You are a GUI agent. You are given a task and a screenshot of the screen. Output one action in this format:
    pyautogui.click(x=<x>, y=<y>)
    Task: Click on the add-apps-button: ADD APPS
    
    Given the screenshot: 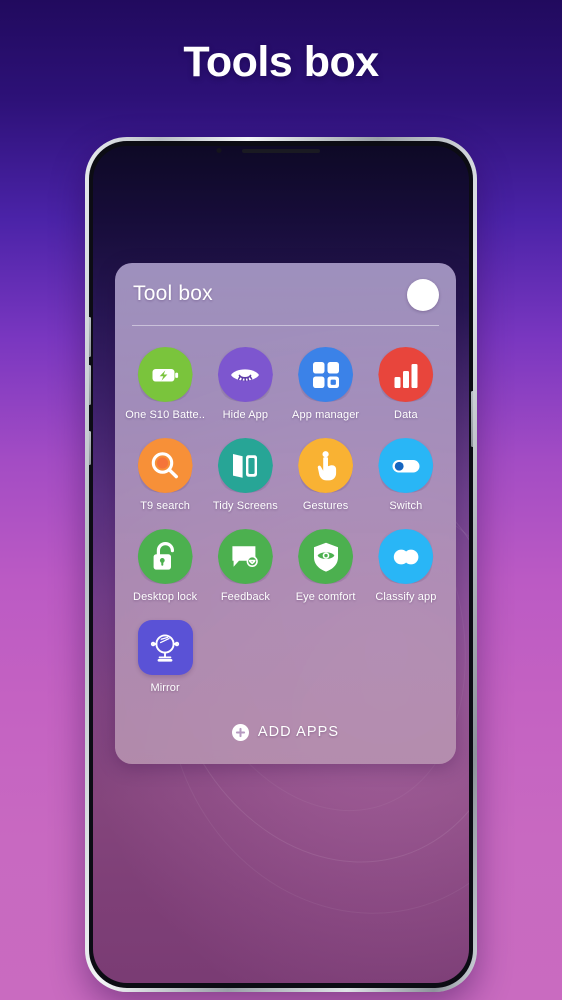 What is the action you would take?
    pyautogui.click(x=285, y=732)
    